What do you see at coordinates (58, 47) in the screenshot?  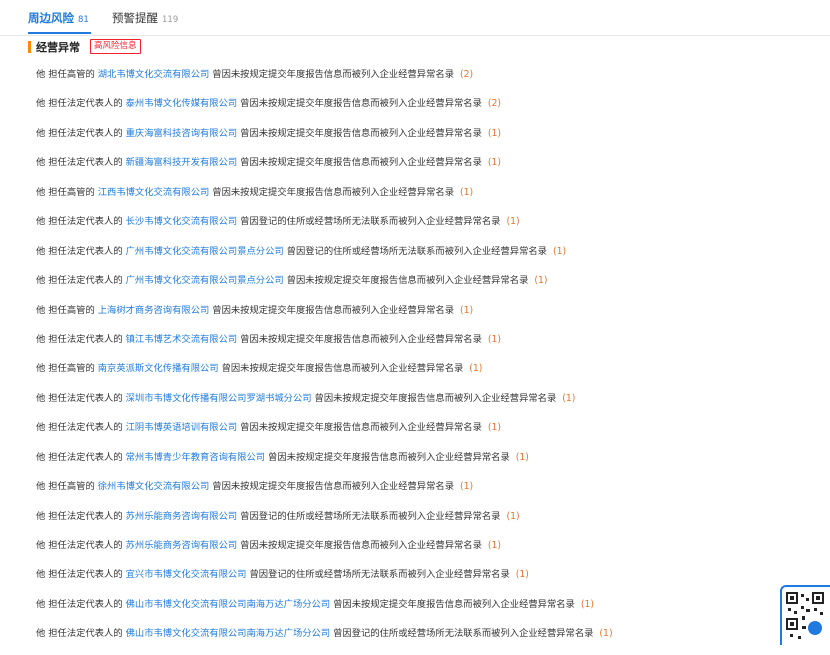 I see `section-title: 经营异常` at bounding box center [58, 47].